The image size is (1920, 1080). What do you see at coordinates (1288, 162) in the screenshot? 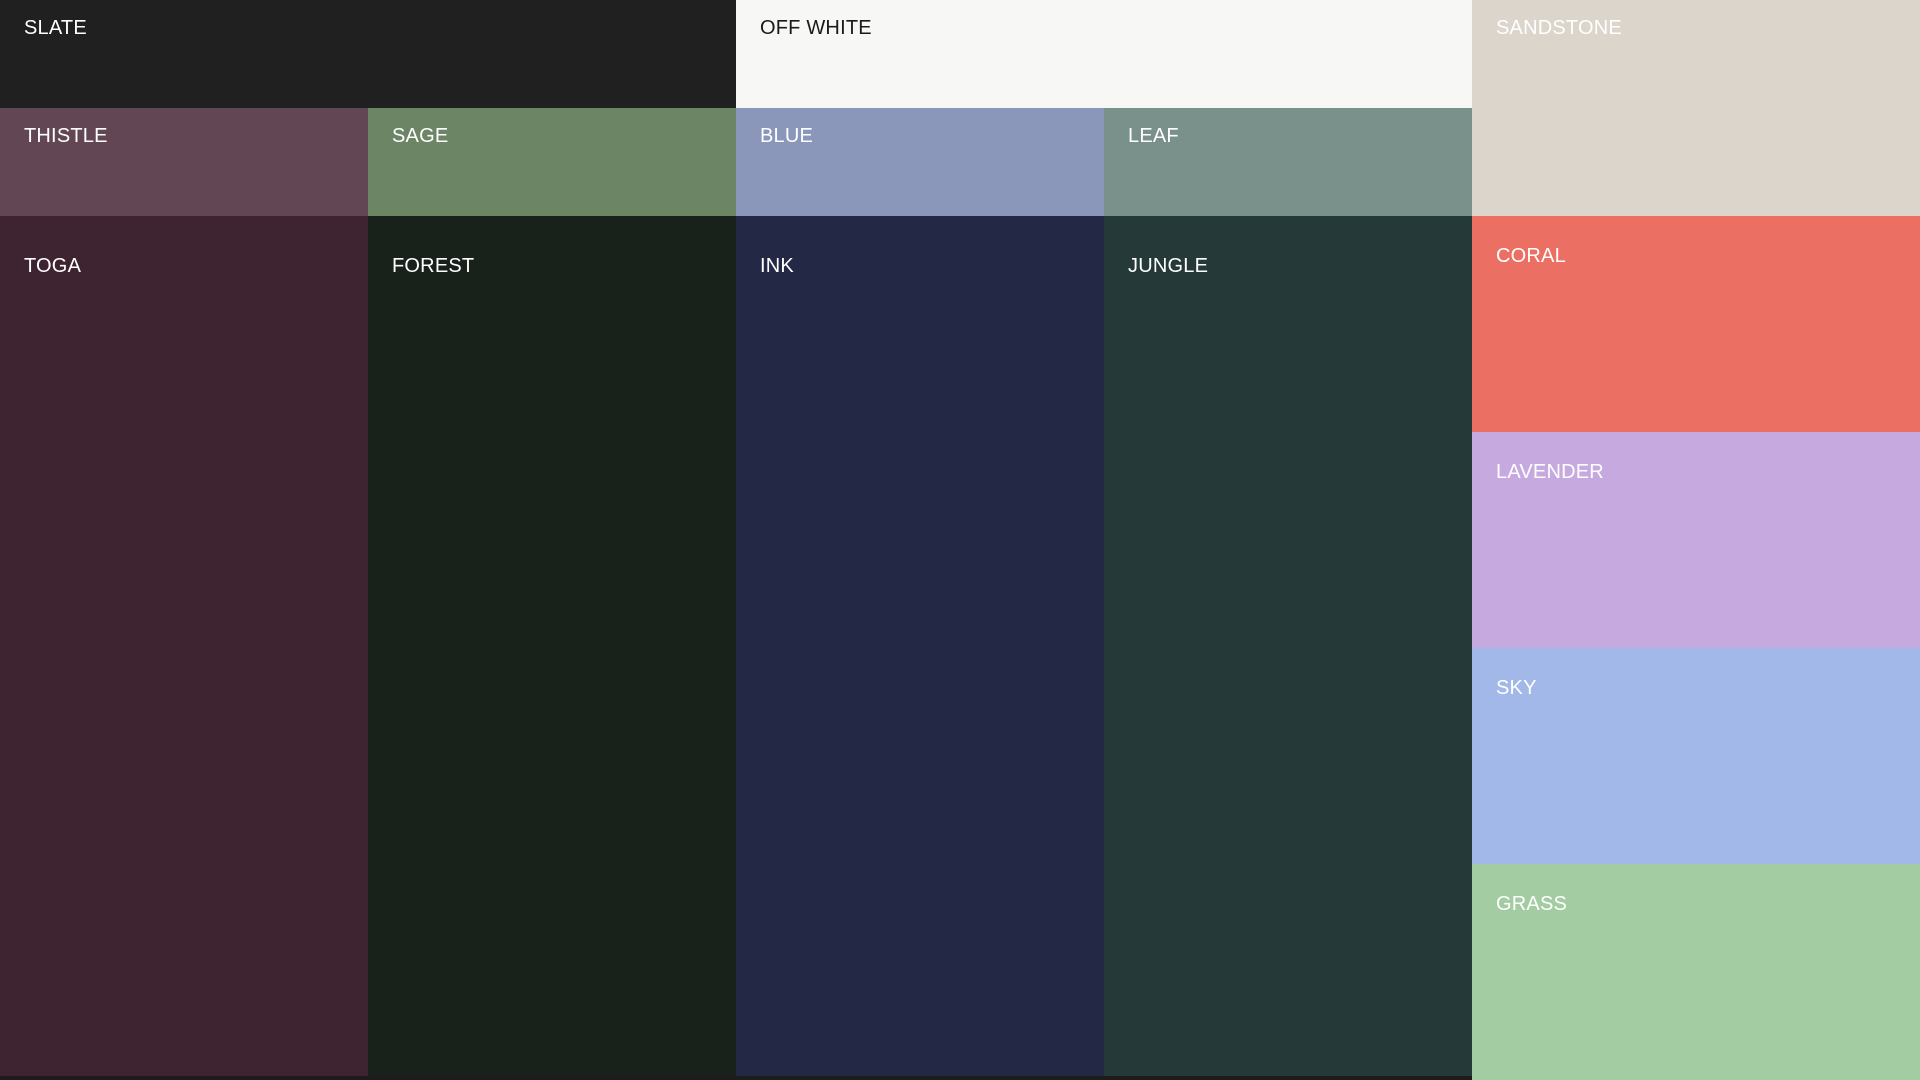
I see `swatch-leaf: LEAF` at bounding box center [1288, 162].